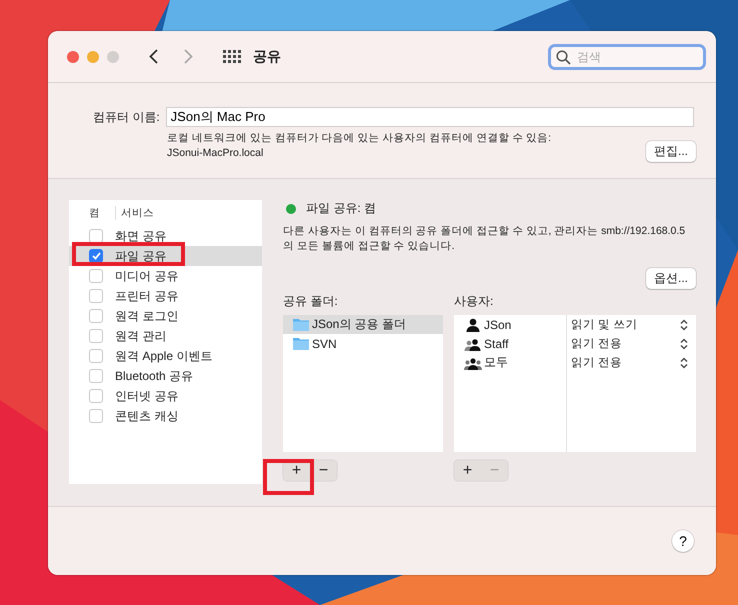 This screenshot has width=738, height=605. What do you see at coordinates (631, 324) in the screenshot?
I see `permission-popup: 읽기 및 쓰기` at bounding box center [631, 324].